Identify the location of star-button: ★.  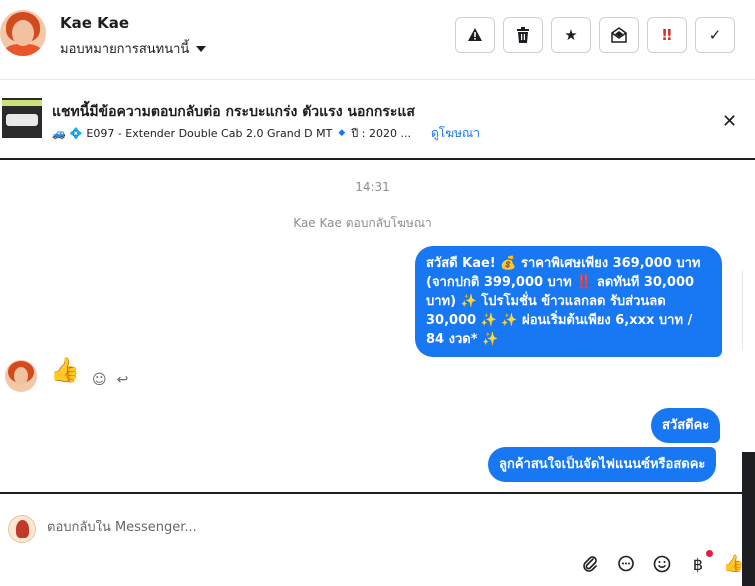
(571, 35).